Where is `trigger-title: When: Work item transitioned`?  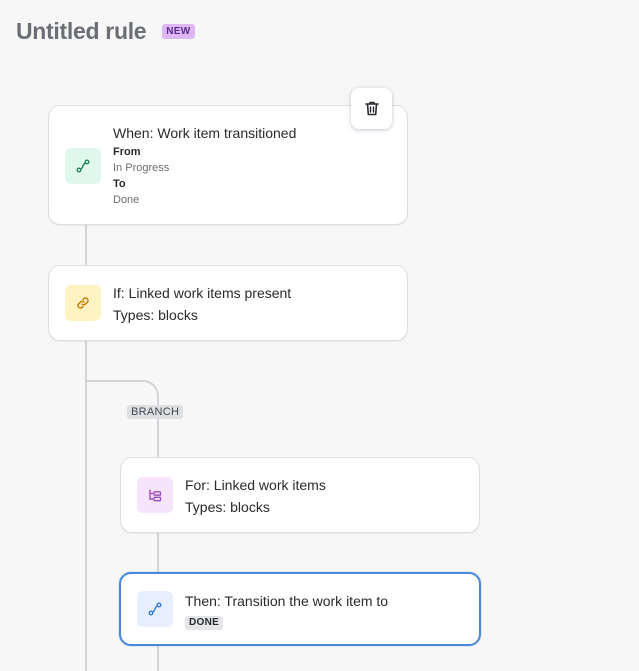 trigger-title: When: Work item transitioned is located at coordinates (205, 133).